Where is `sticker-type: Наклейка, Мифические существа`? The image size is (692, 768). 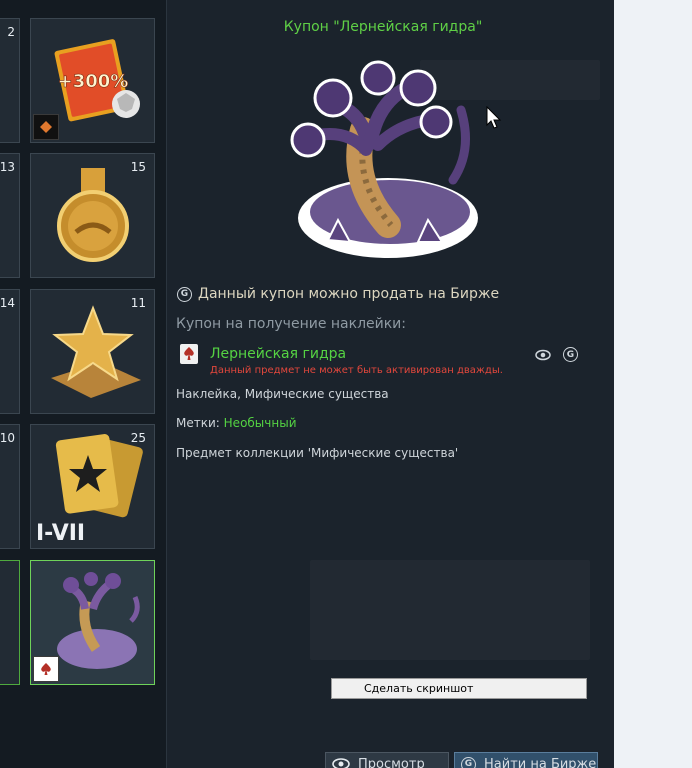 sticker-type: Наклейка, Мифические существа is located at coordinates (282, 394).